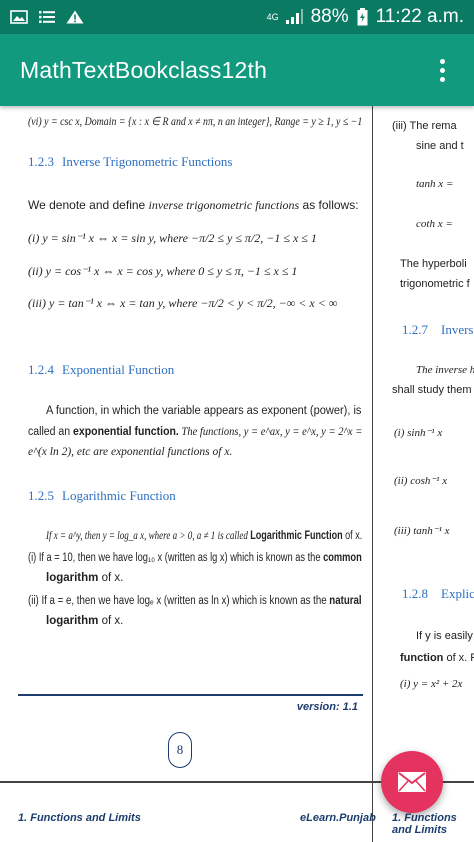  Describe the element at coordinates (19, 17) in the screenshot. I see `image-icon` at that location.